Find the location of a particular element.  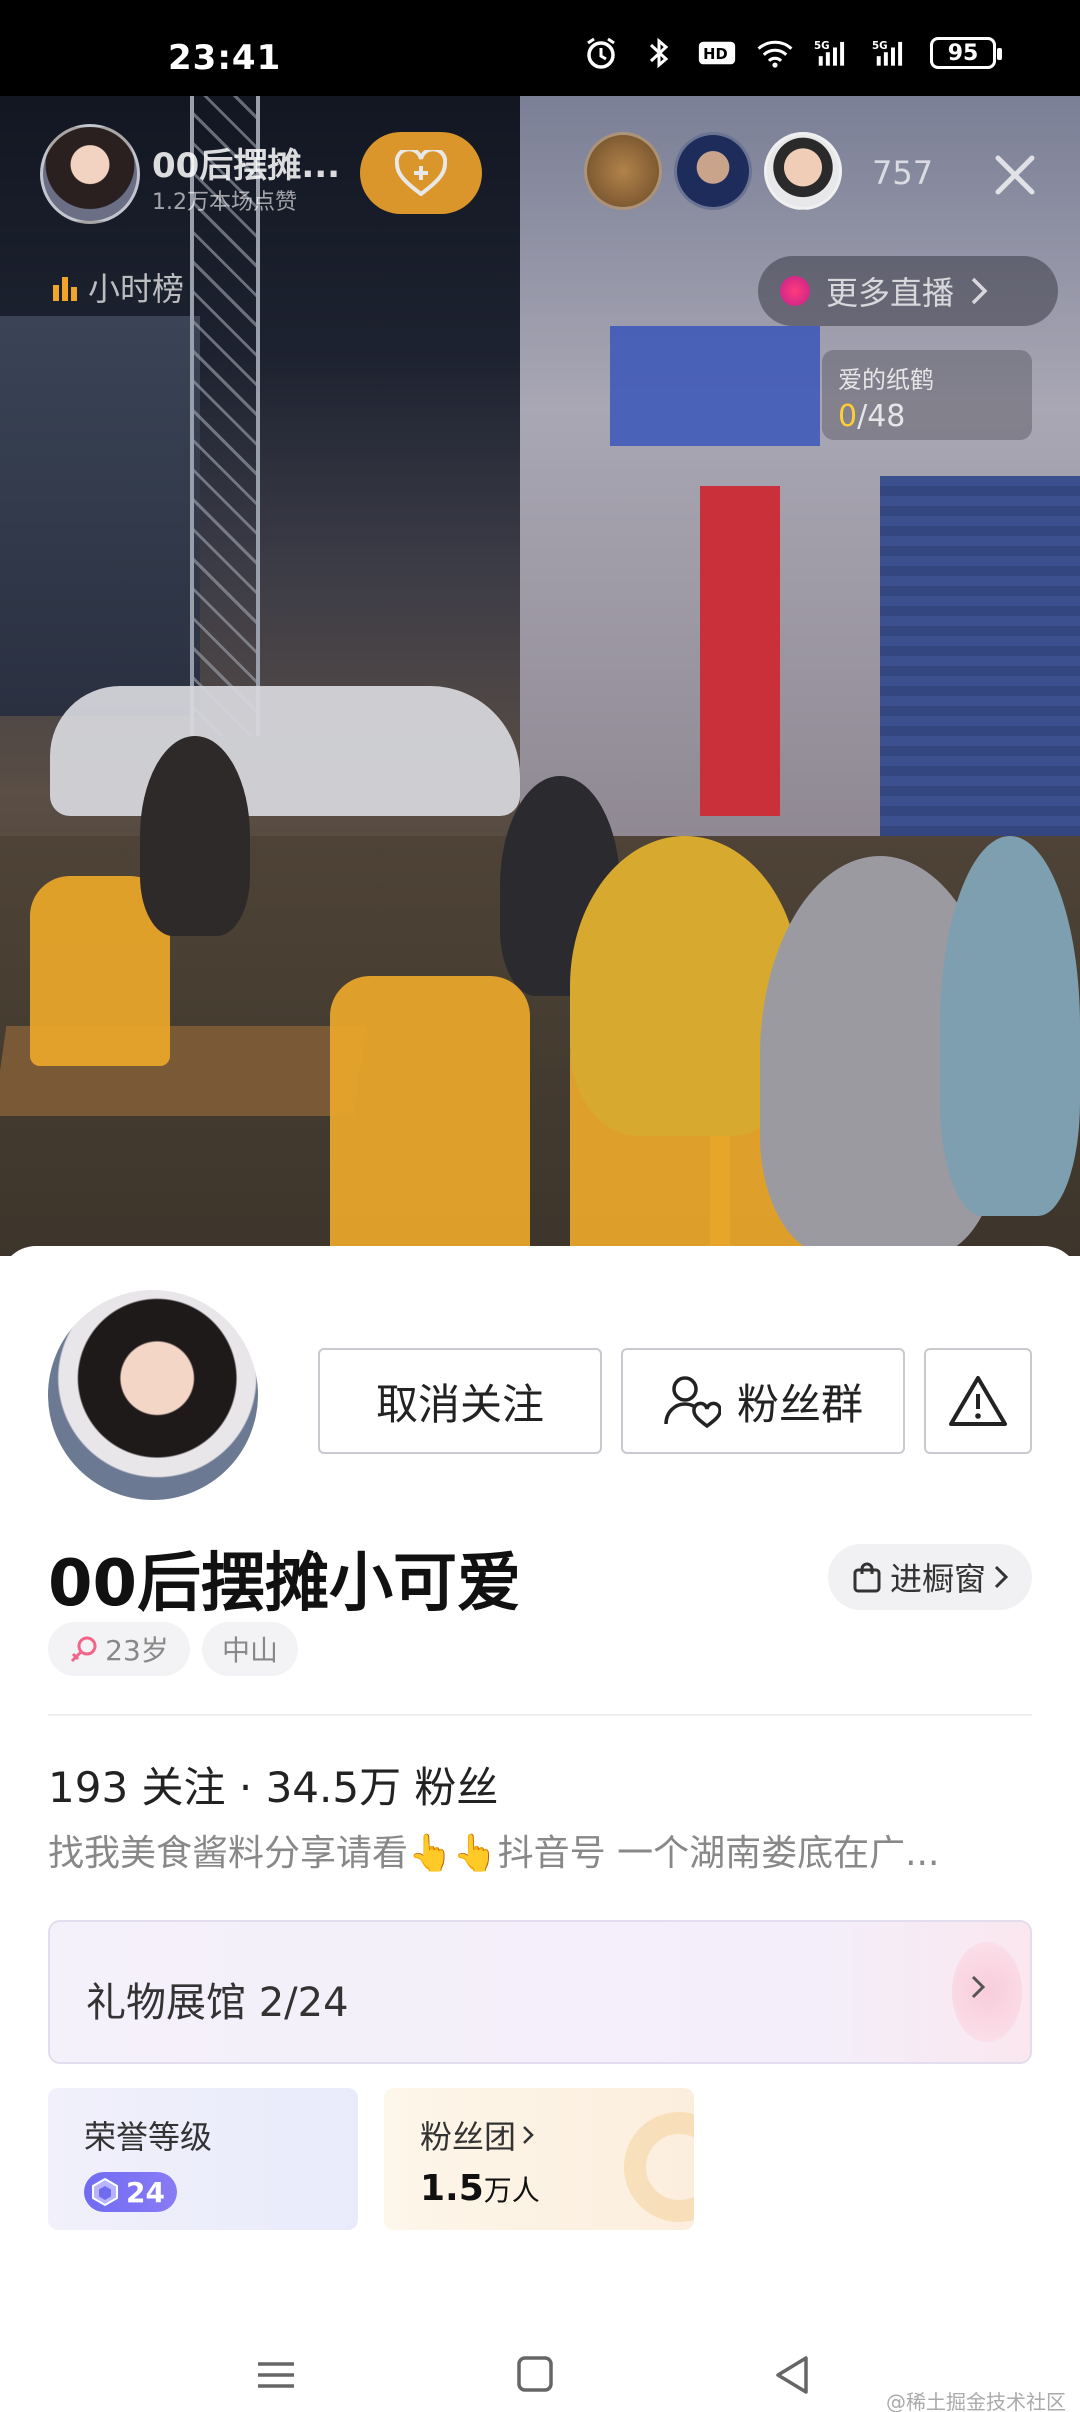

audience-avatars is located at coordinates (713, 171).